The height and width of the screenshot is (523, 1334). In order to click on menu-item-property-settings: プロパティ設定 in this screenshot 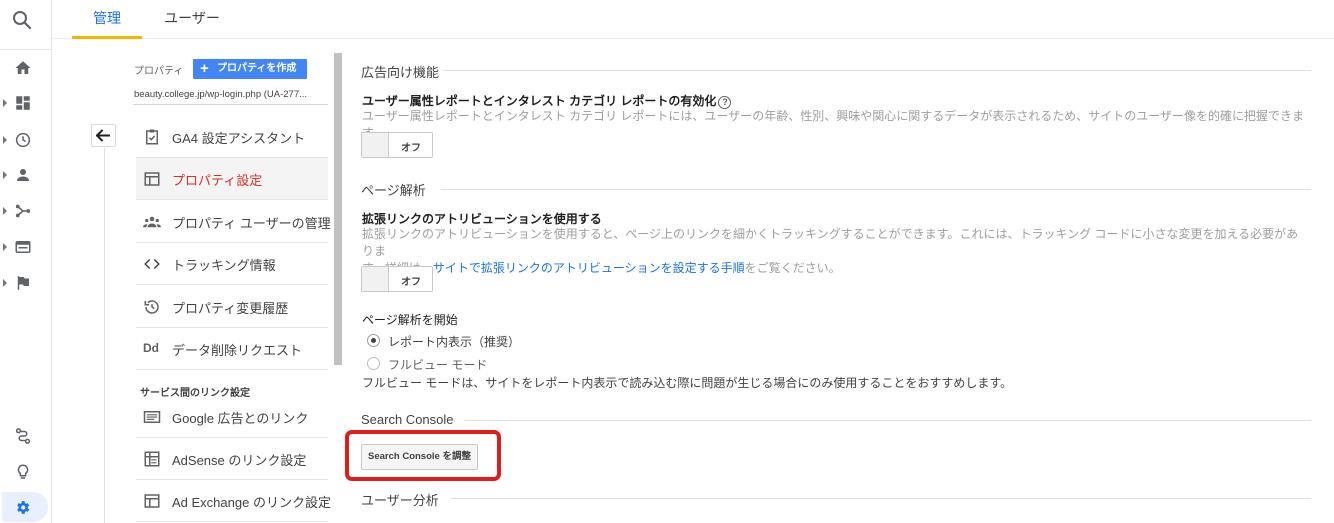, I will do `click(232, 179)`.